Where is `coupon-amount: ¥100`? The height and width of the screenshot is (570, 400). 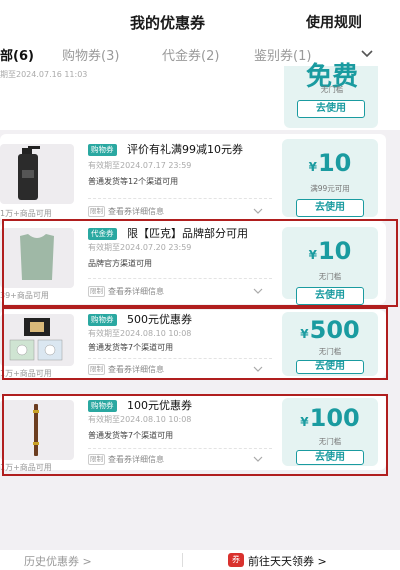
coupon-amount: ¥100 is located at coordinates (330, 418).